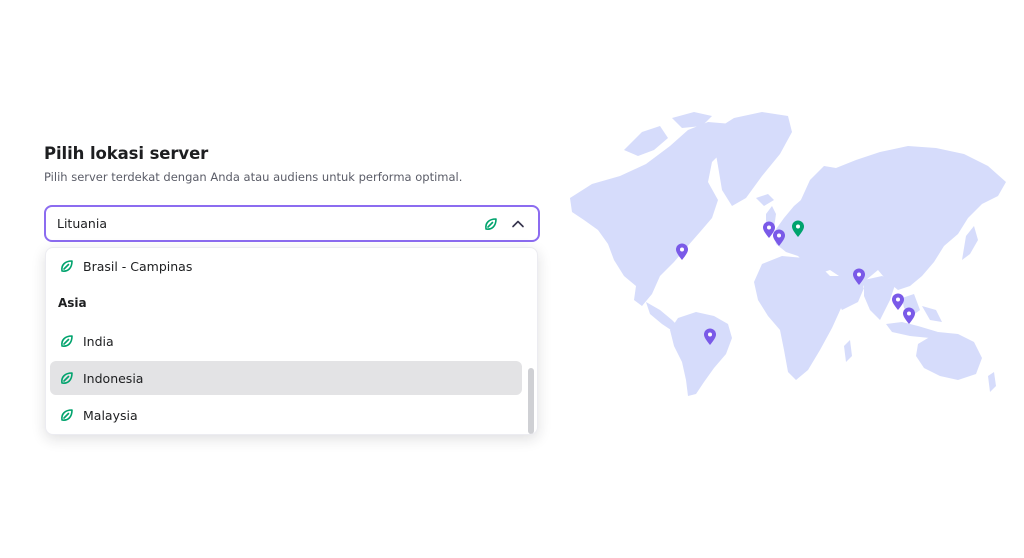 The image size is (1024, 558). I want to click on option-label: Brasil - Campinas, so click(138, 266).